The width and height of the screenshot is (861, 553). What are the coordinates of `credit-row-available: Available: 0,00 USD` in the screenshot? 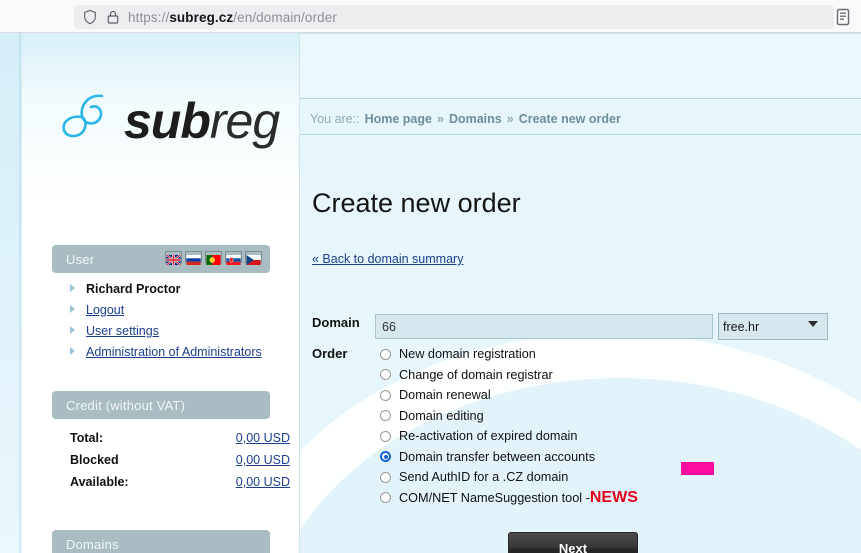 It's located at (180, 482).